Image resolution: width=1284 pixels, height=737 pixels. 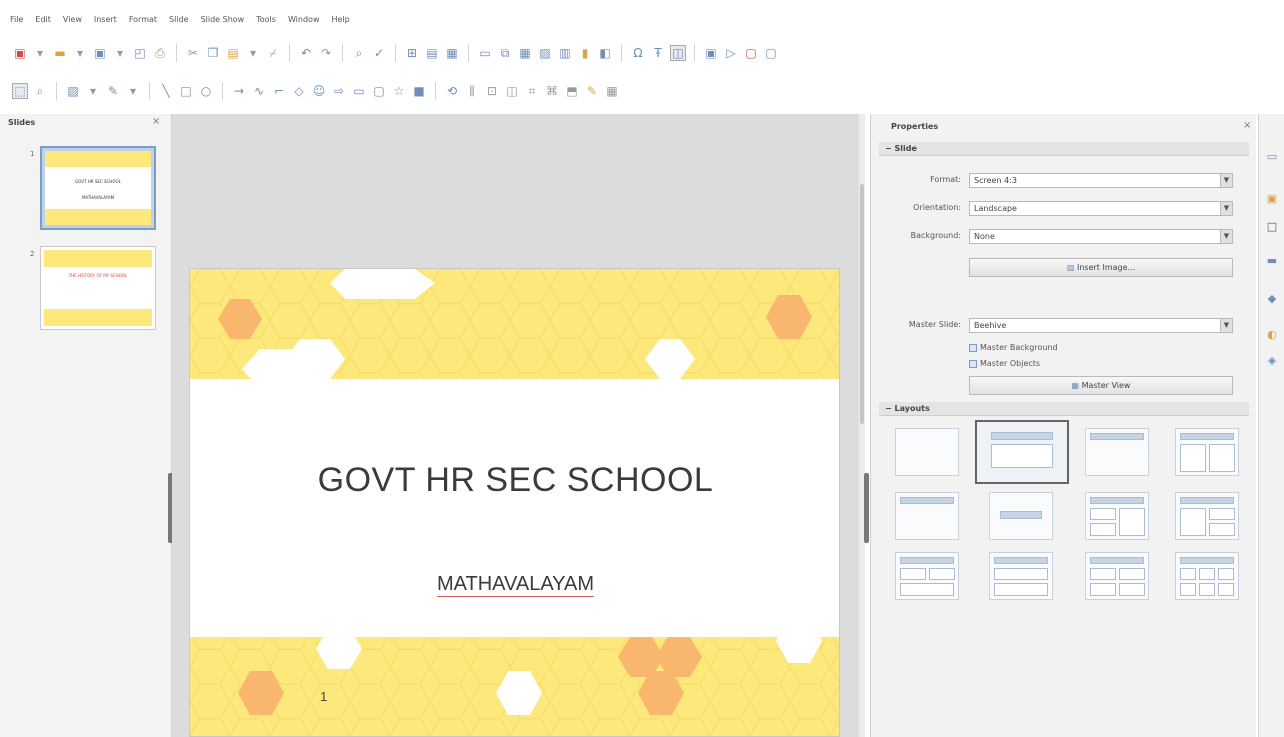 I want to click on show-draw-functions-icon: ▣, so click(x=711, y=53).